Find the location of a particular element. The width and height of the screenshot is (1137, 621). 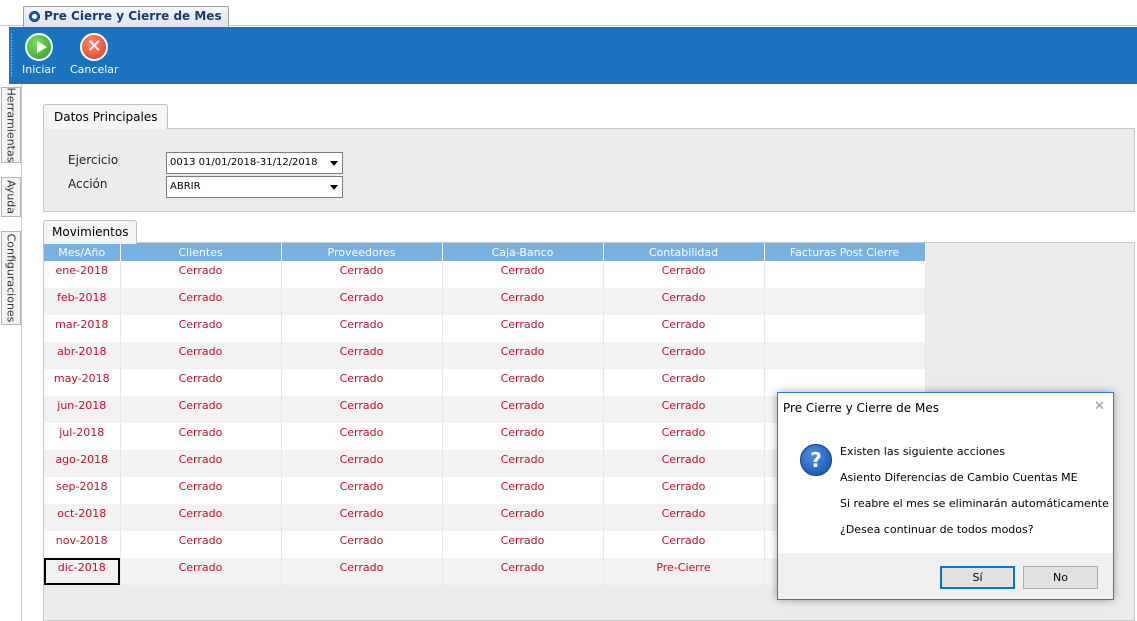

document-tab-label: Pre Cierre y Cierre de Mes is located at coordinates (133, 16).